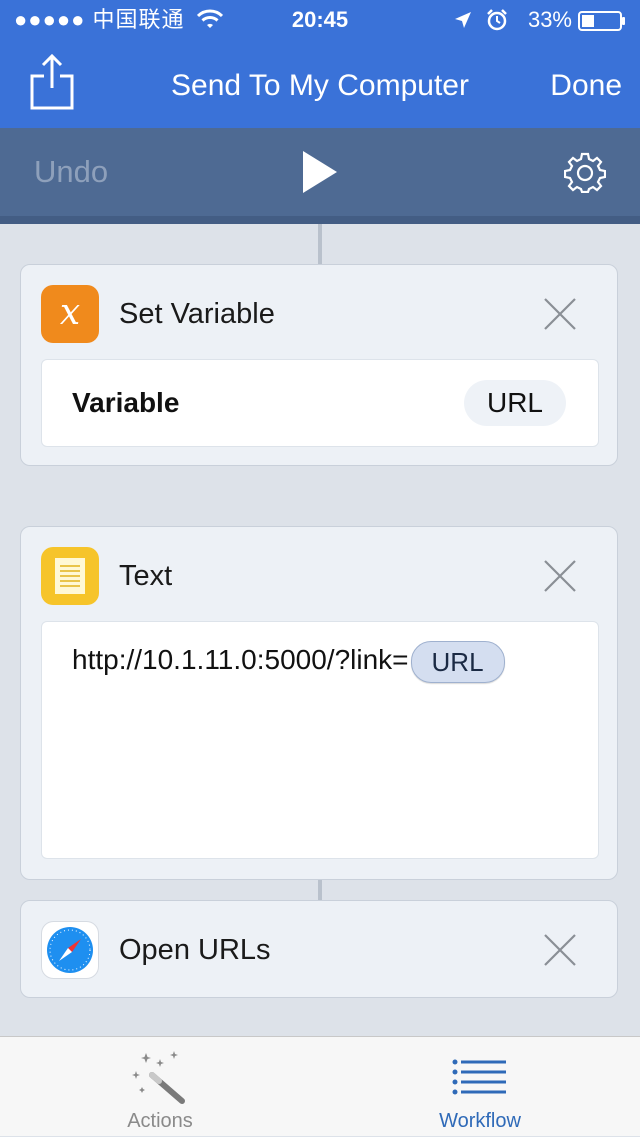  What do you see at coordinates (126, 402) in the screenshot?
I see `variable-field-label: Variable` at bounding box center [126, 402].